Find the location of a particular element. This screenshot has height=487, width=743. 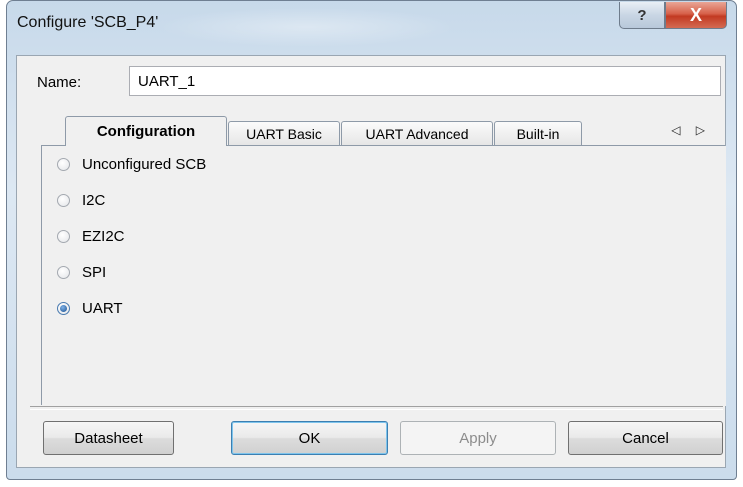

button-separator is located at coordinates (376, 408).